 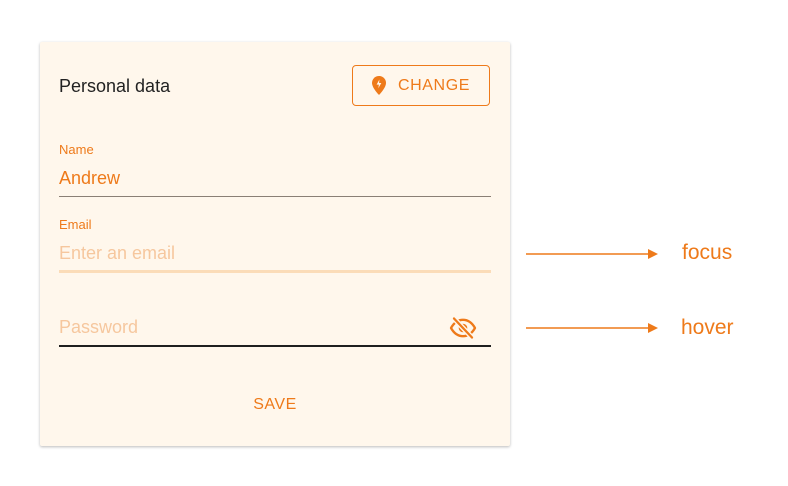 I want to click on password-field, so click(x=275, y=326).